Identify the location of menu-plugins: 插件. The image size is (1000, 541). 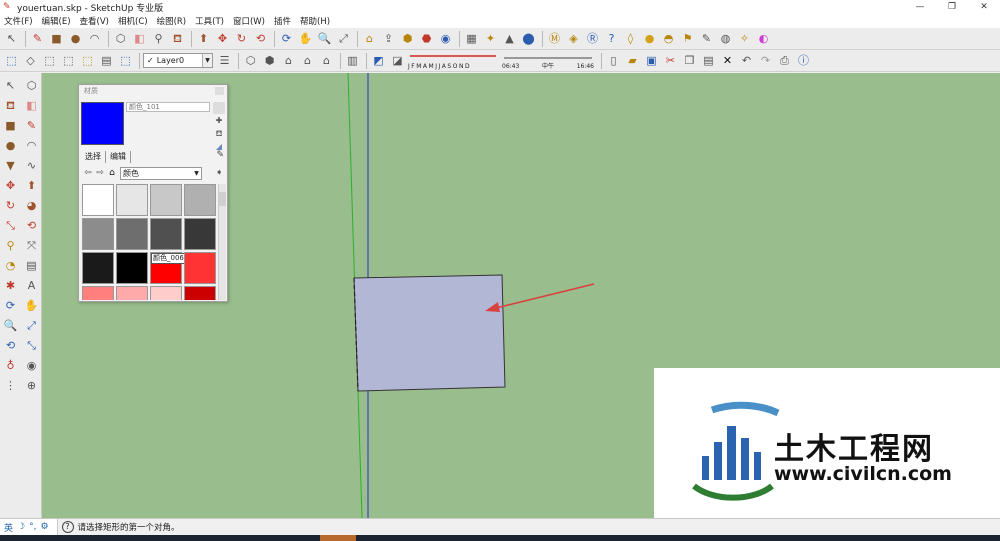
(282, 21).